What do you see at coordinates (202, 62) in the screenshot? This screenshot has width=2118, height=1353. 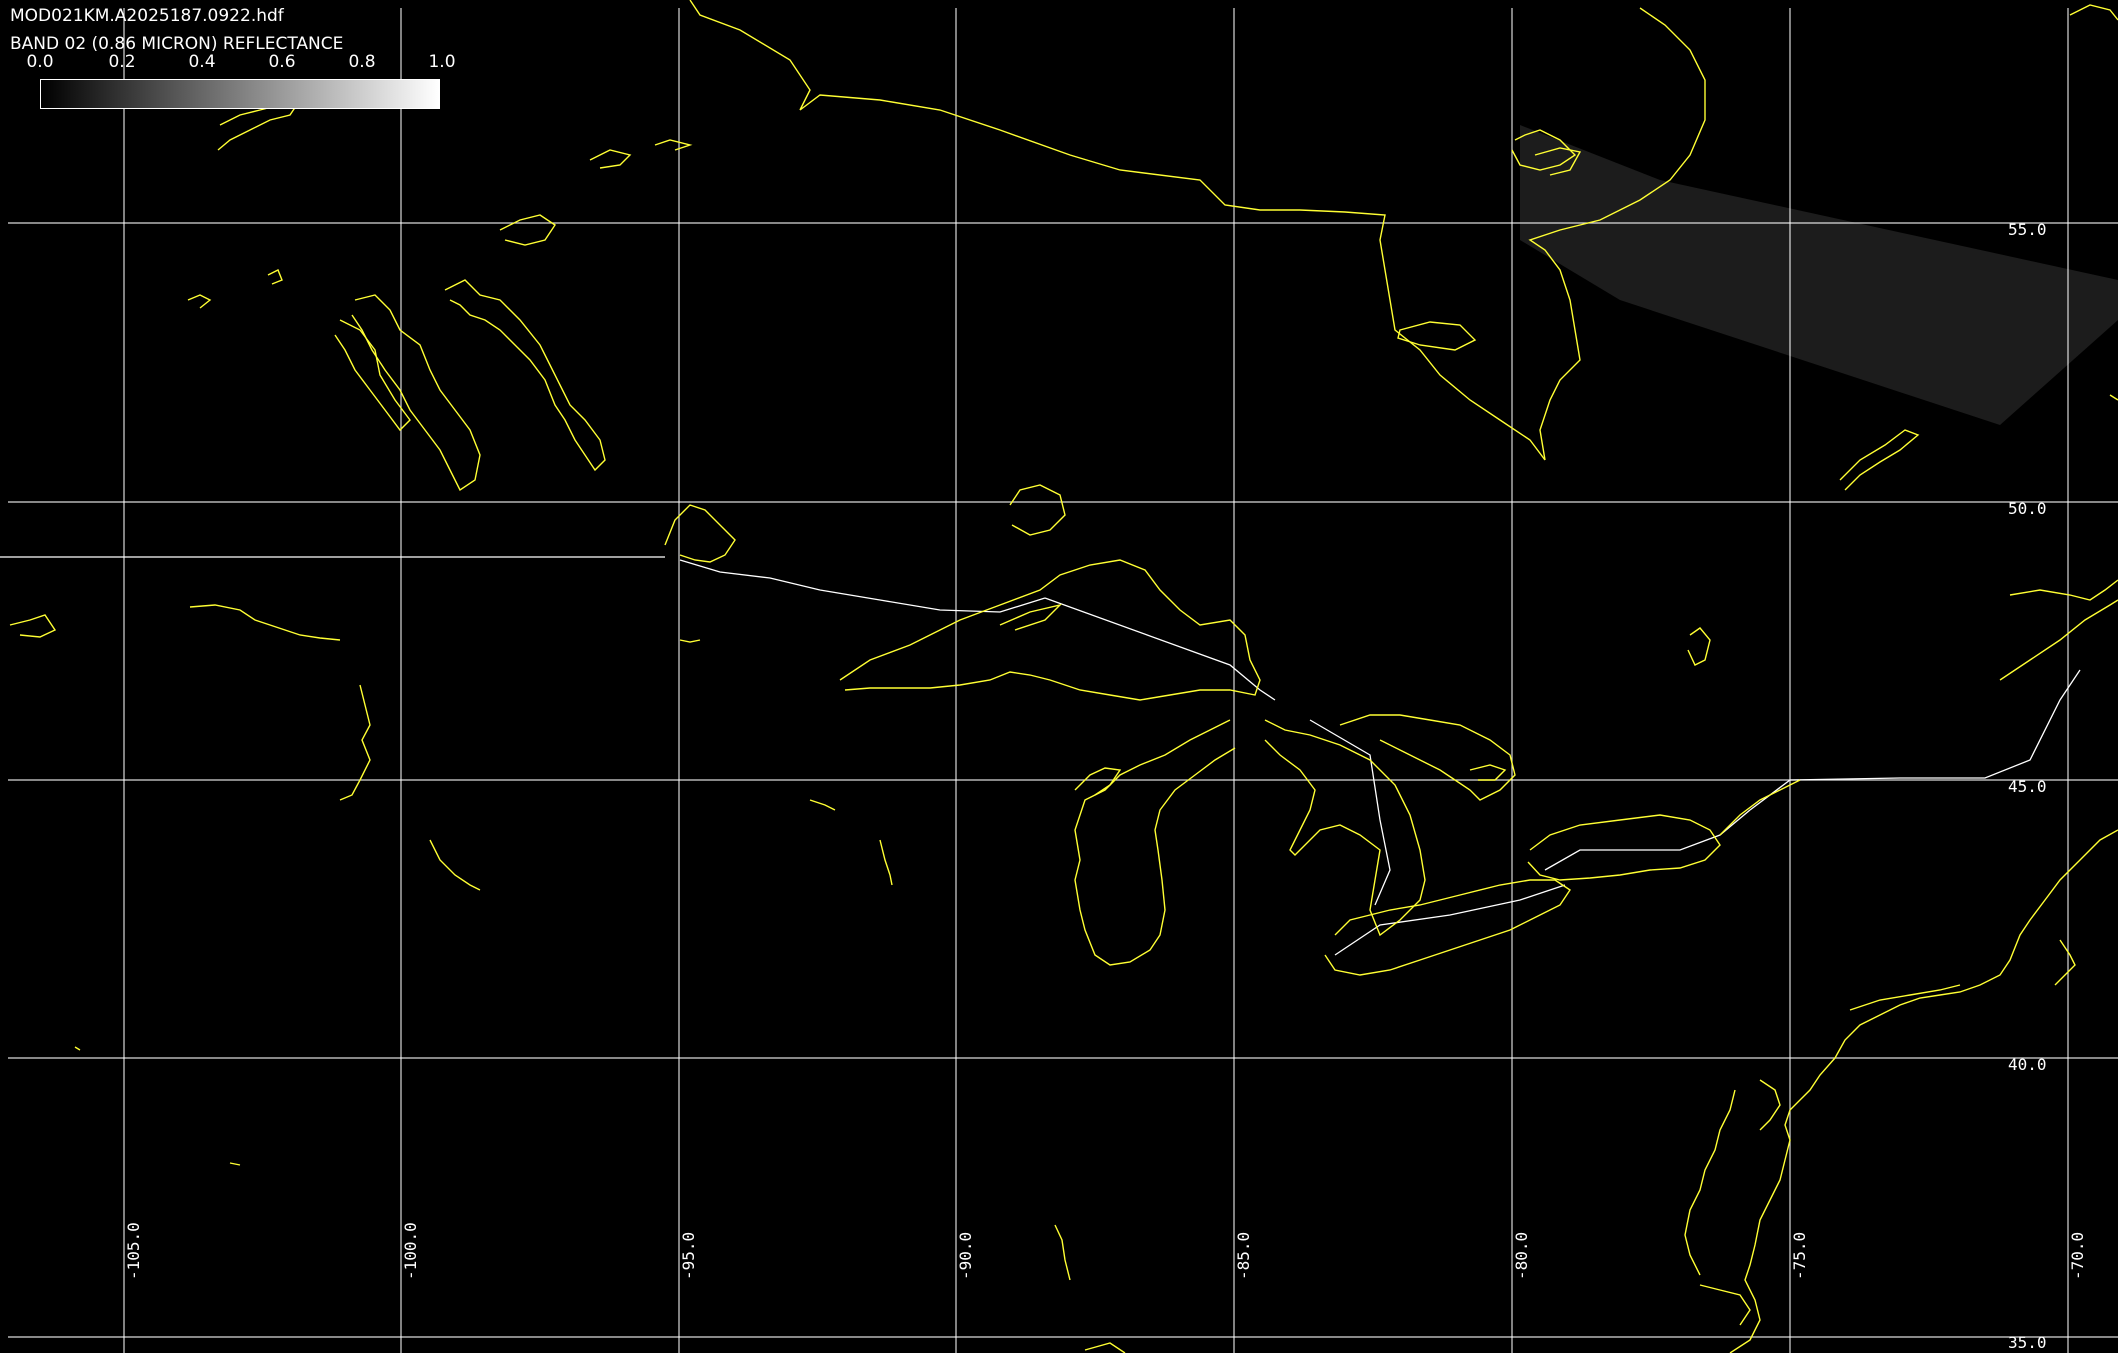 I see `colorbar-tick: 0.4` at bounding box center [202, 62].